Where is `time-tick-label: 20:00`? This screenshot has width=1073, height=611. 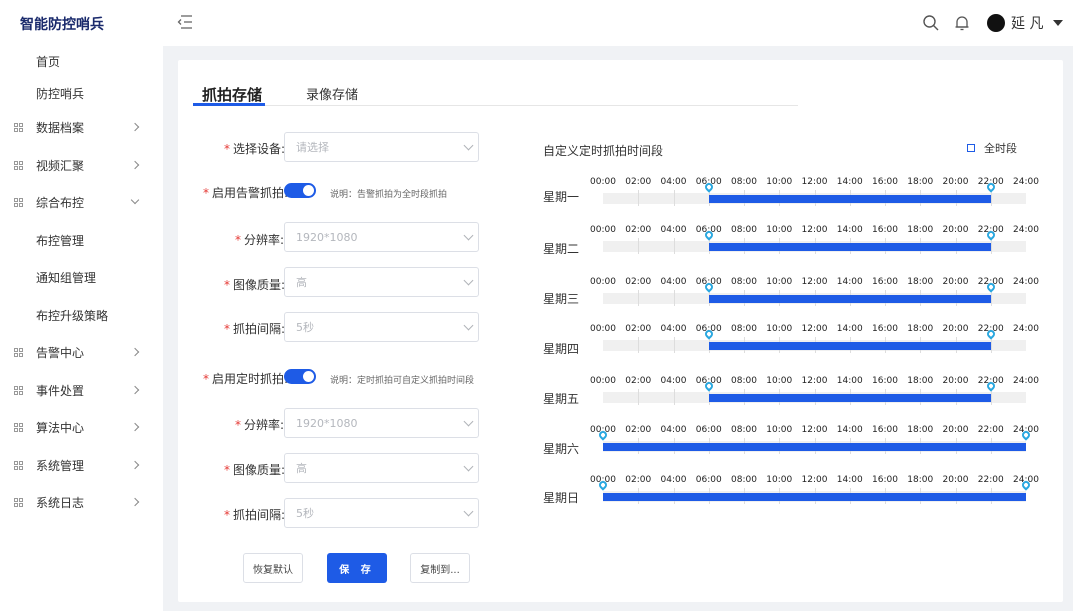 time-tick-label: 20:00 is located at coordinates (955, 182).